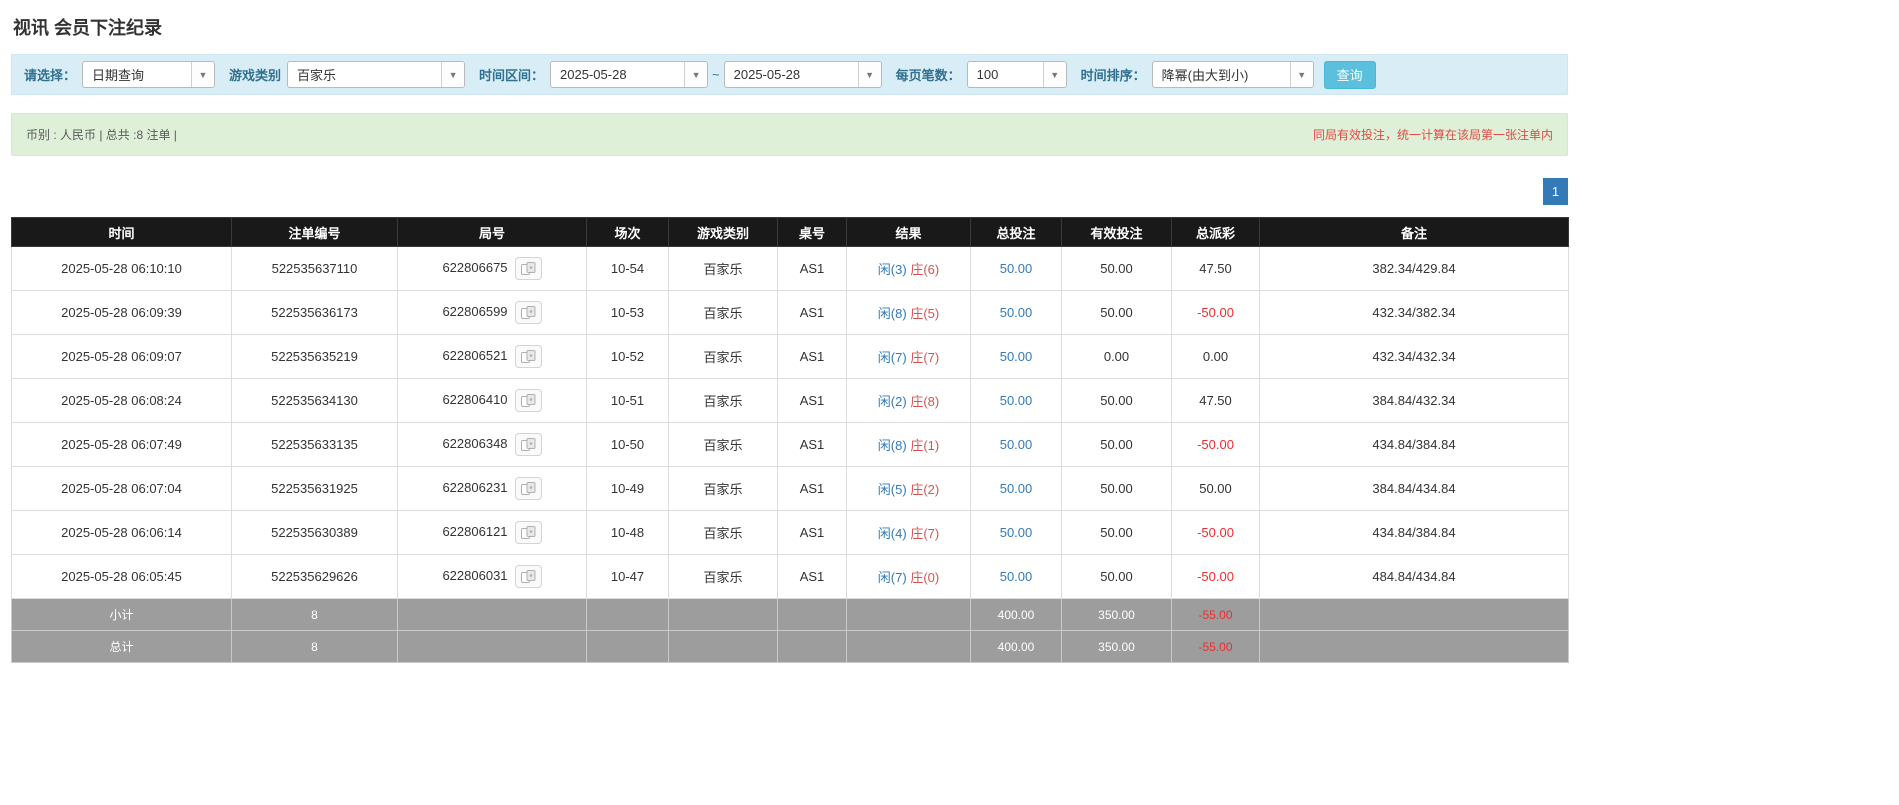 The width and height of the screenshot is (1899, 805). Describe the element at coordinates (314, 268) in the screenshot. I see `cell-bet-id: 522535637110` at that location.